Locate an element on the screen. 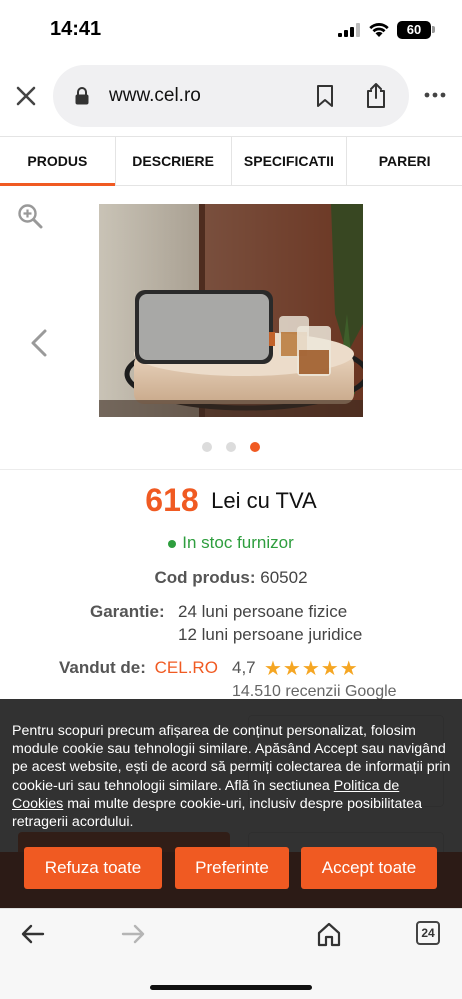  product-code: Cod produs: 60502 is located at coordinates (231, 578).